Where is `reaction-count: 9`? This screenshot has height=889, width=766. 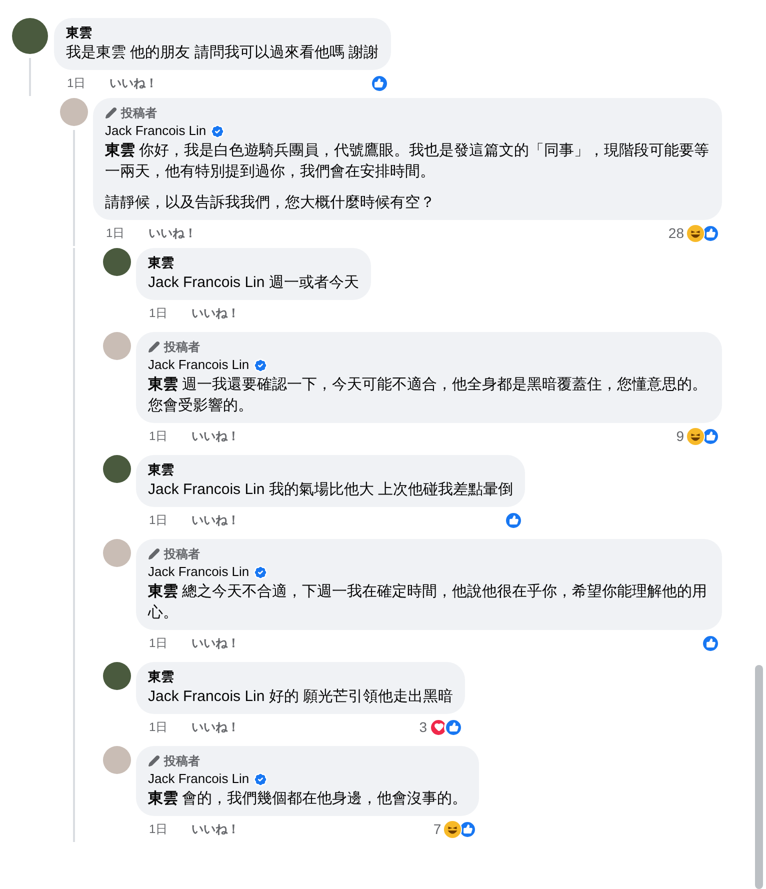
reaction-count: 9 is located at coordinates (680, 436).